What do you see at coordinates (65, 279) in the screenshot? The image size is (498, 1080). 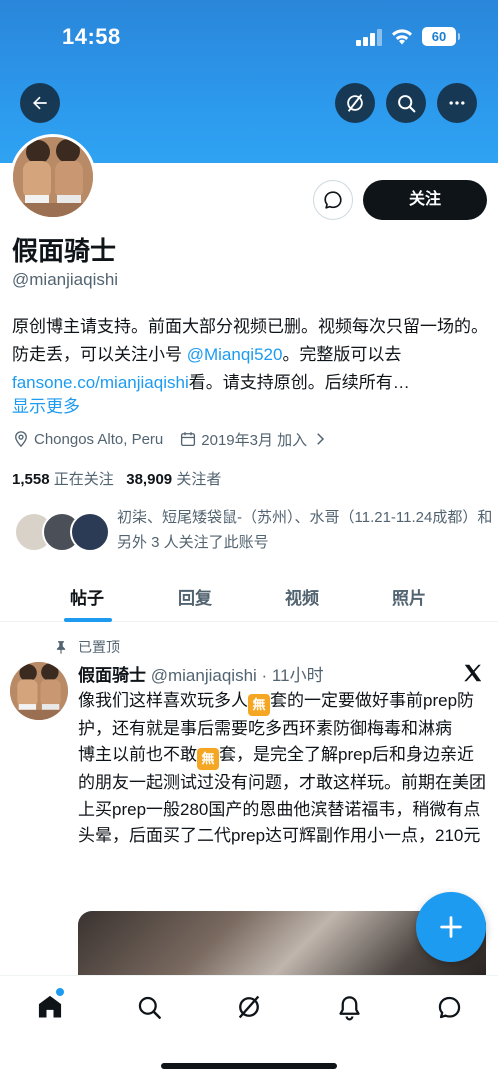 I see `profile-handle: @mianjiaqishi` at bounding box center [65, 279].